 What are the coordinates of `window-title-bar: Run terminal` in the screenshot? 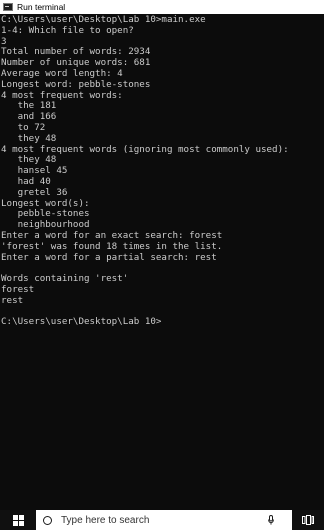 It's located at (162, 7).